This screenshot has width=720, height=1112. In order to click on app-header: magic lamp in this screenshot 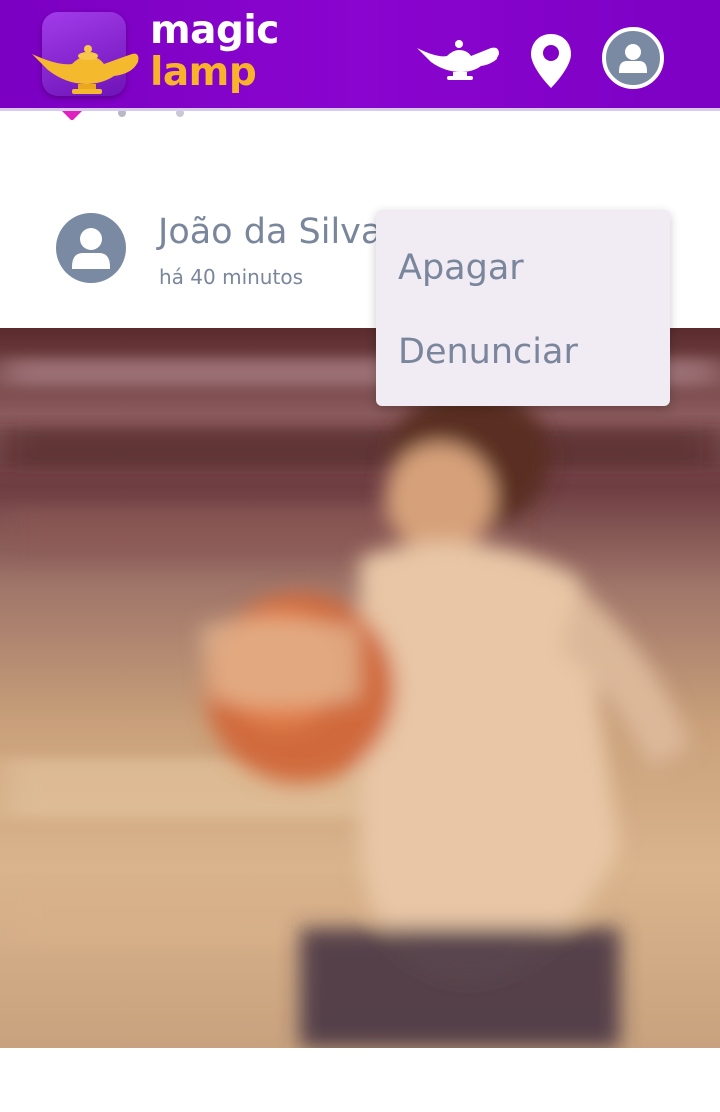, I will do `click(360, 55)`.